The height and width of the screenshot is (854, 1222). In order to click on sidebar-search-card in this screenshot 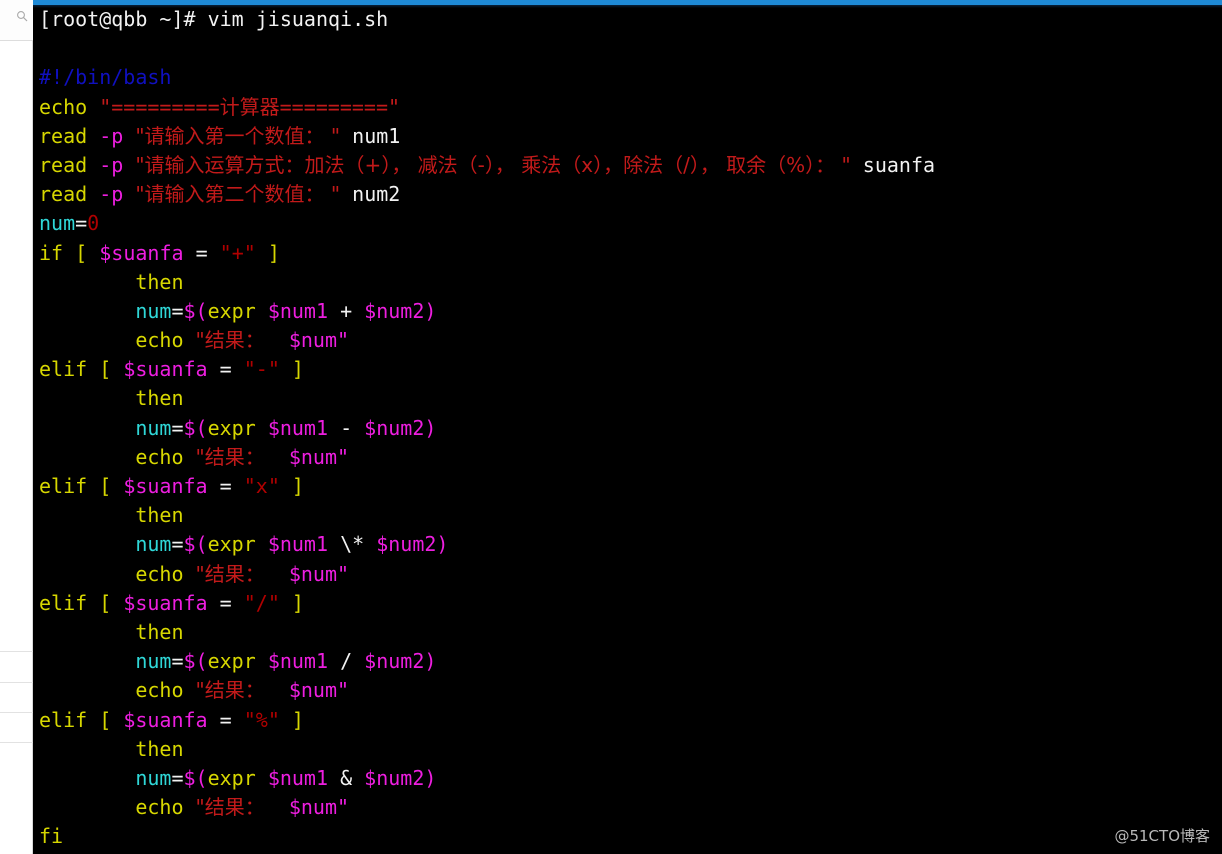, I will do `click(16, 20)`.